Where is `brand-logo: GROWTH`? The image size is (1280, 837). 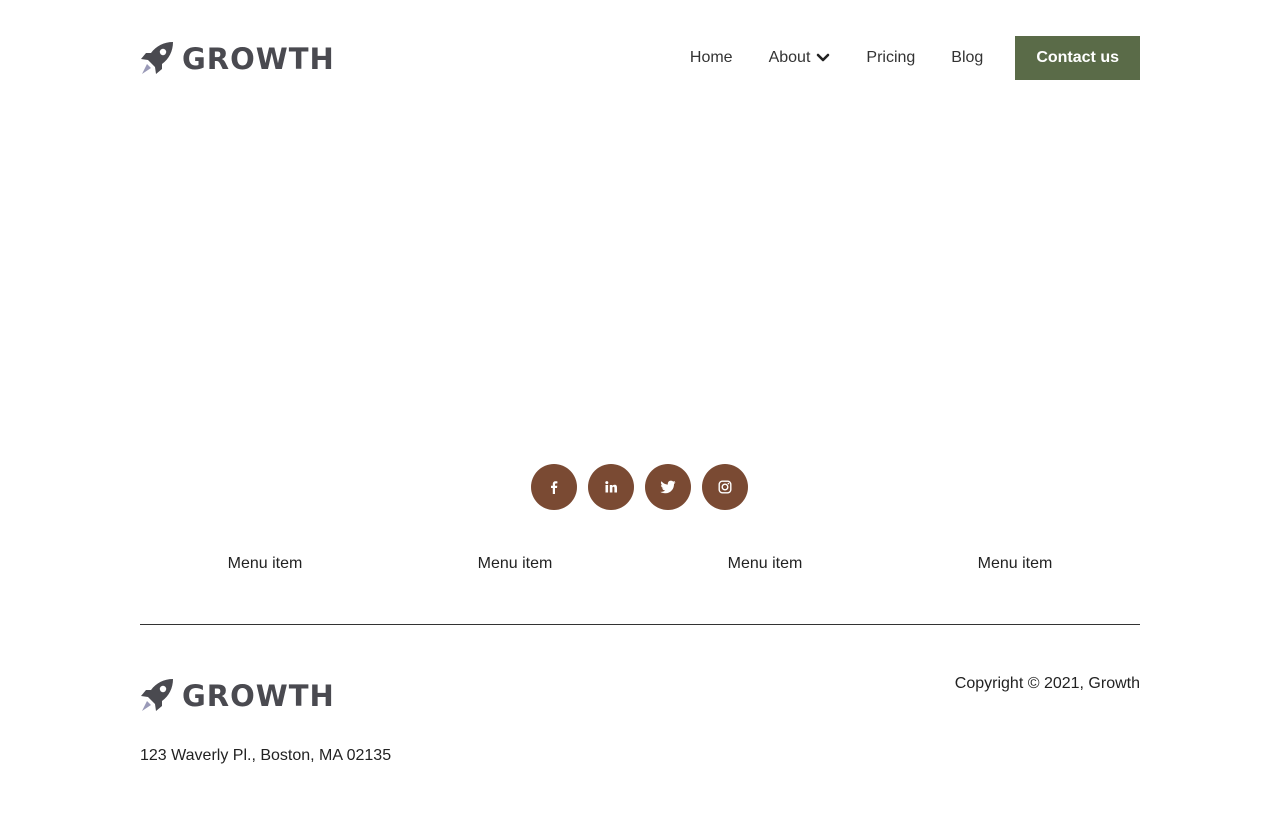 brand-logo: GROWTH is located at coordinates (237, 58).